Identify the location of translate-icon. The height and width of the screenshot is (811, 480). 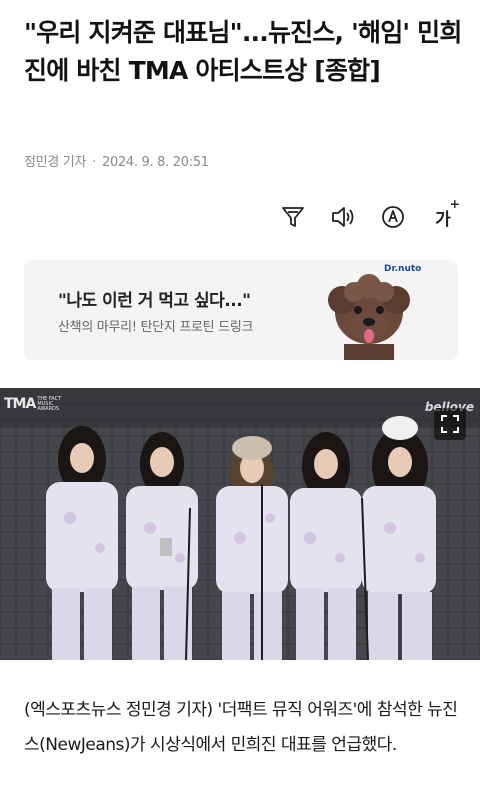
(393, 217).